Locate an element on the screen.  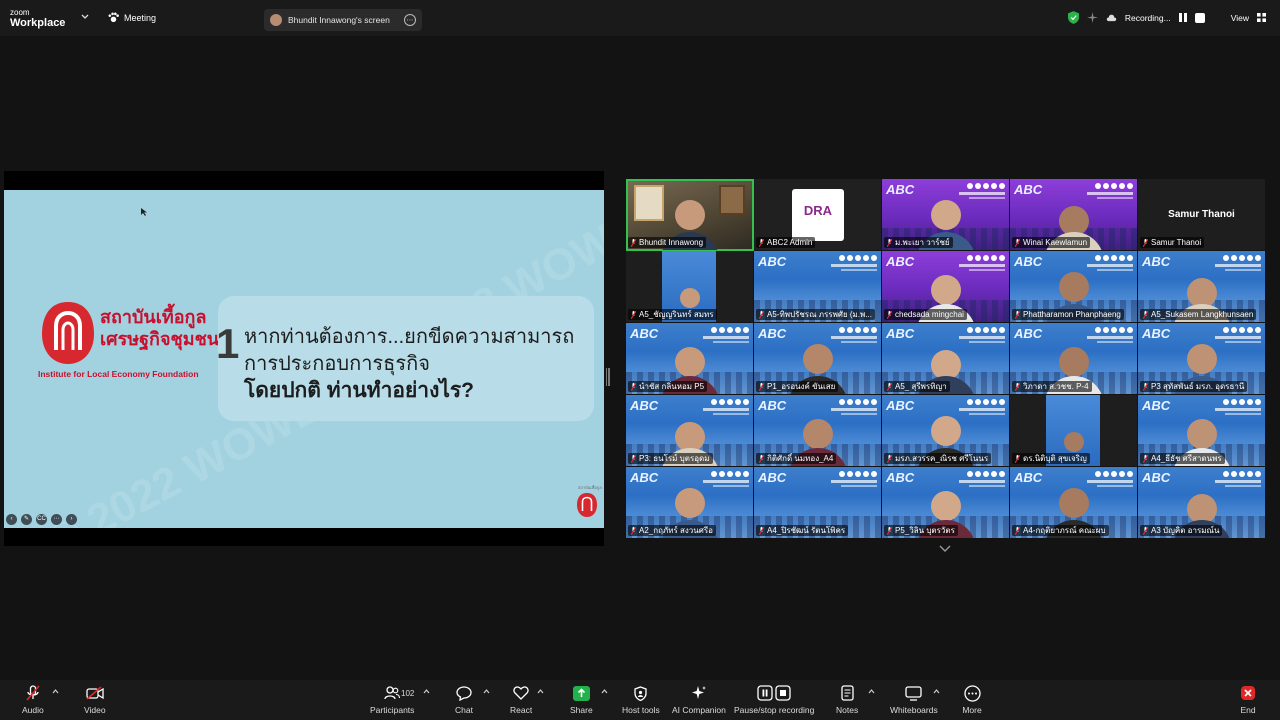
participant-tile: ABC มรภ.สวรรค_ณิรช ศรีโนนร is located at coordinates (946, 431).